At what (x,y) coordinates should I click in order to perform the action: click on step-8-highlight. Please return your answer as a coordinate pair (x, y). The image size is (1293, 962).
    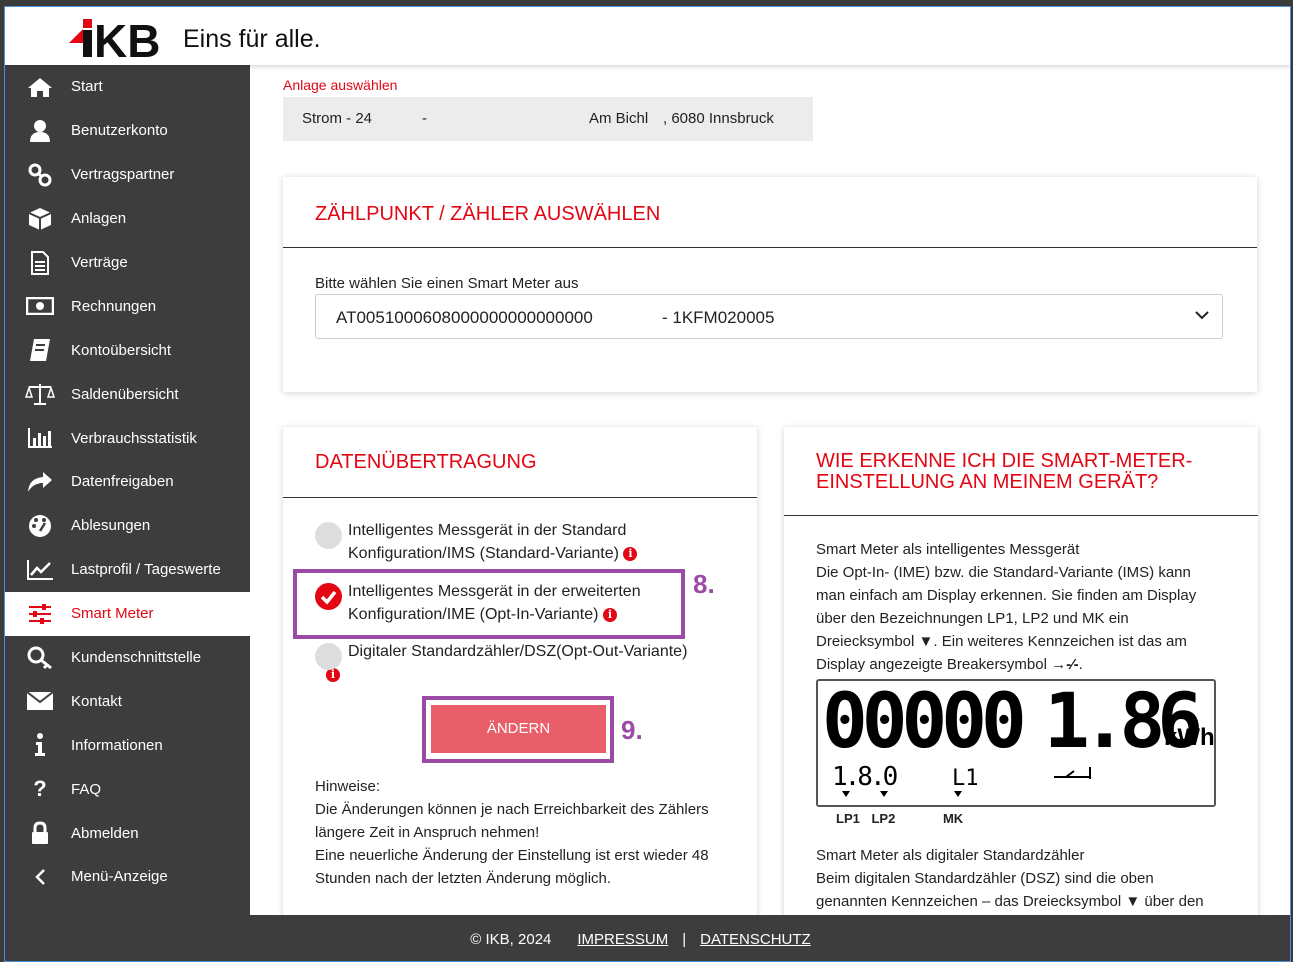
    Looking at the image, I should click on (489, 604).